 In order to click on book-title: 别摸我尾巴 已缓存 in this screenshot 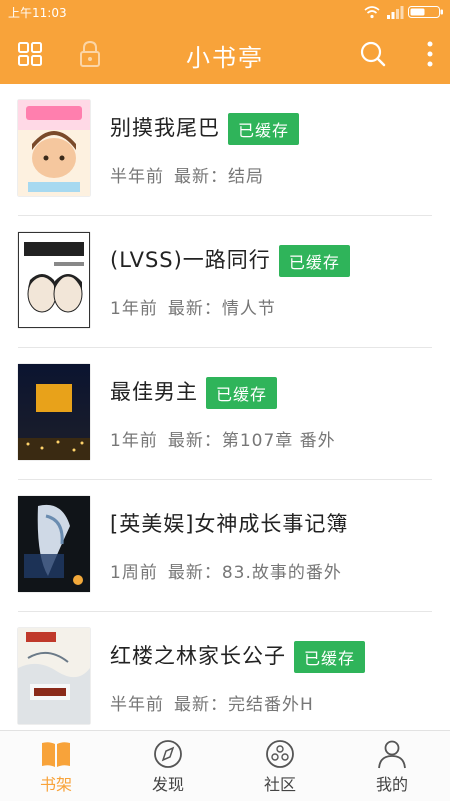, I will do `click(205, 128)`.